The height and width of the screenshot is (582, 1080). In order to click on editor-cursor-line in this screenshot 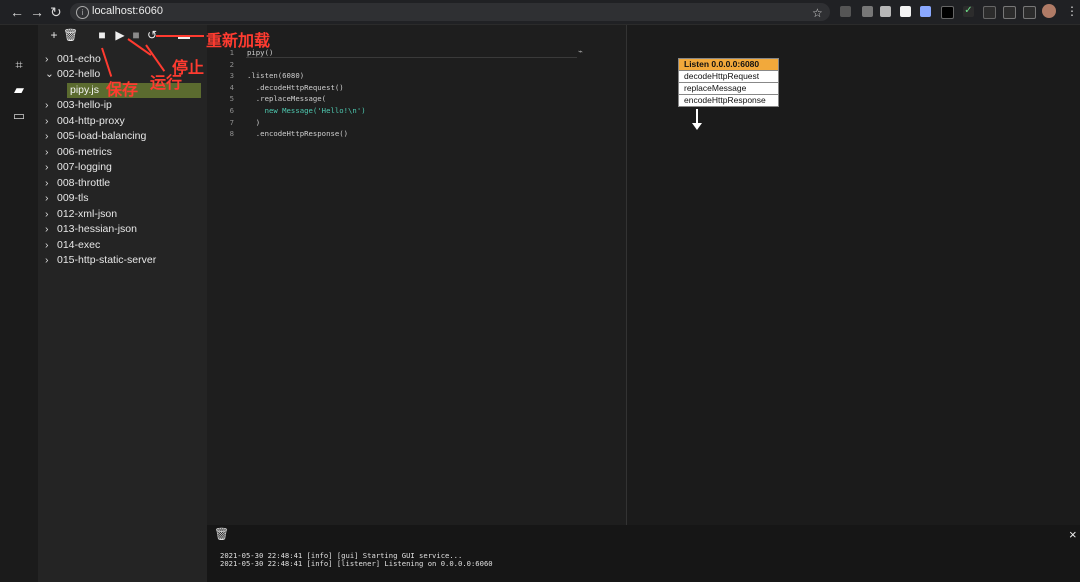, I will do `click(411, 57)`.